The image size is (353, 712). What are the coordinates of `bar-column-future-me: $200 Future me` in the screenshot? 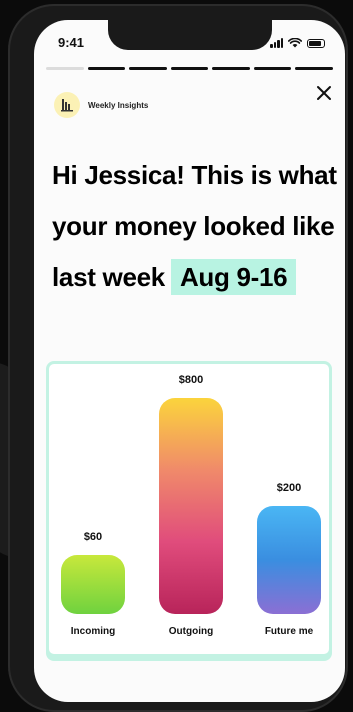 It's located at (289, 509).